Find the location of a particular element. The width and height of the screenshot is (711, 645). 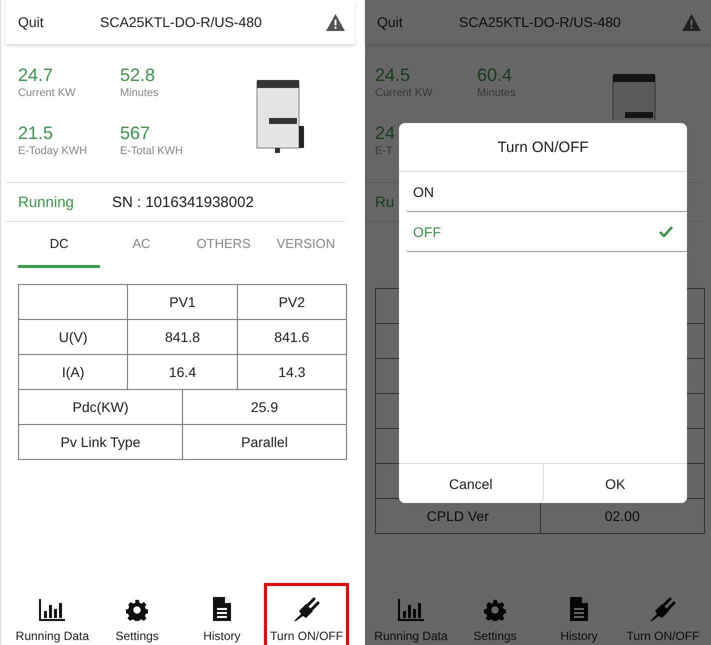

stat-value: 24.7 is located at coordinates (36, 75).